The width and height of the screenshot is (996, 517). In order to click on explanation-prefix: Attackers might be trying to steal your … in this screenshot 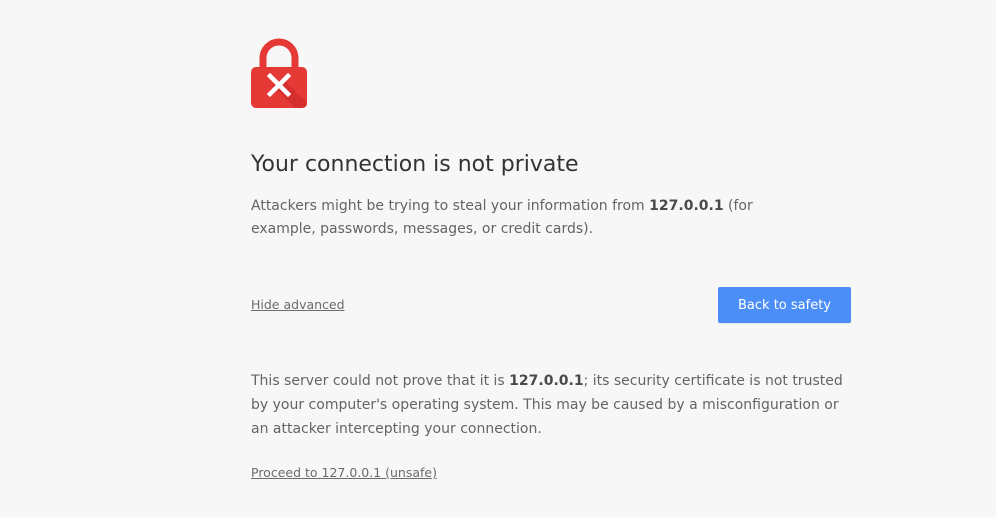, I will do `click(450, 206)`.